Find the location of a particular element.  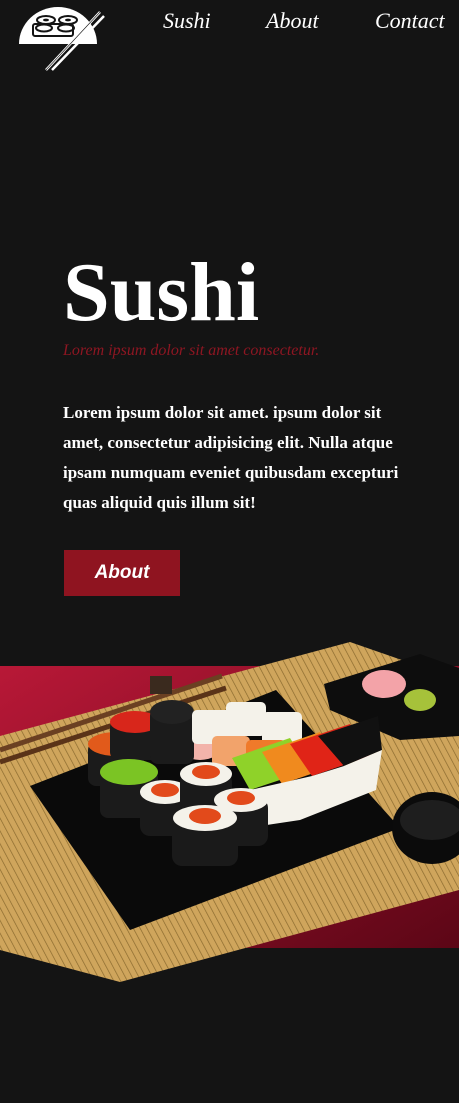

nav-link-about: About is located at coordinates (292, 21).